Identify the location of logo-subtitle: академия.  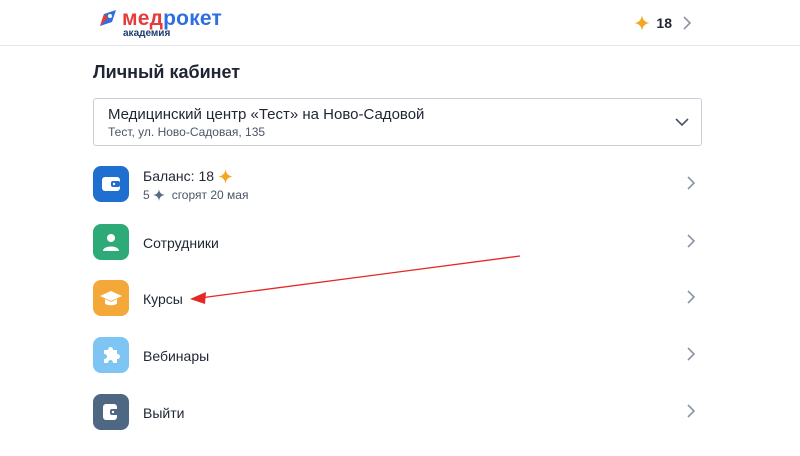
(147, 33).